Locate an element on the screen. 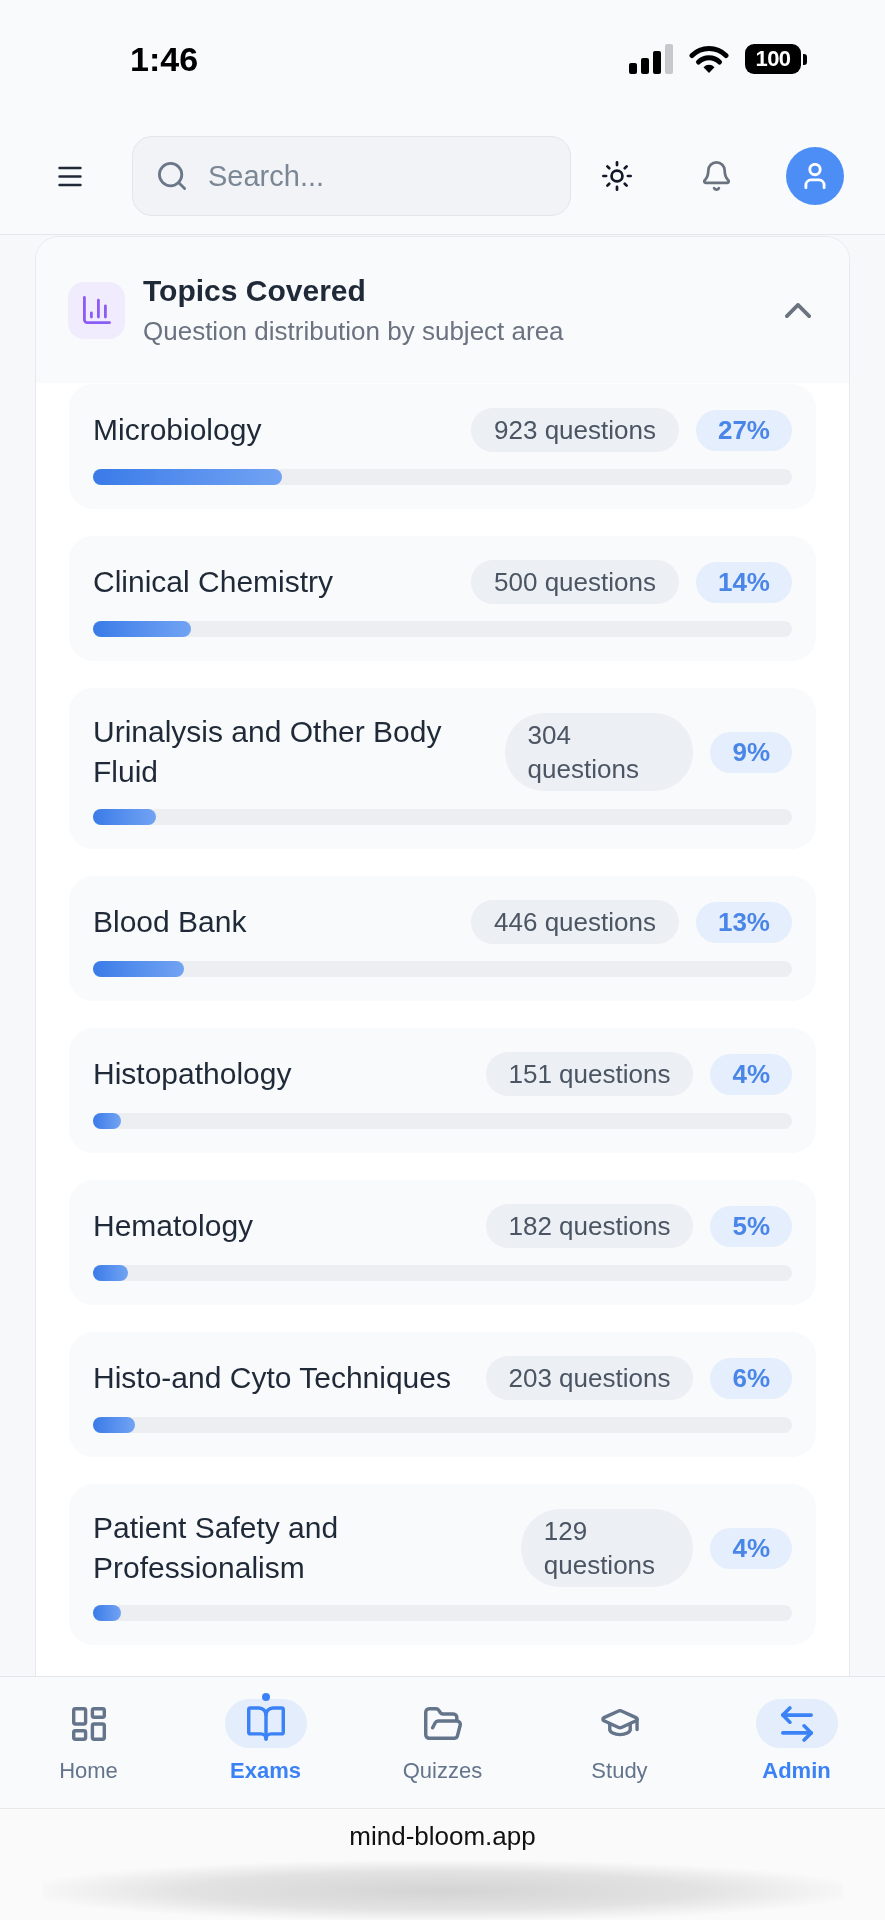 The width and height of the screenshot is (885, 1920). question-count-badge: 446 questions is located at coordinates (575, 922).